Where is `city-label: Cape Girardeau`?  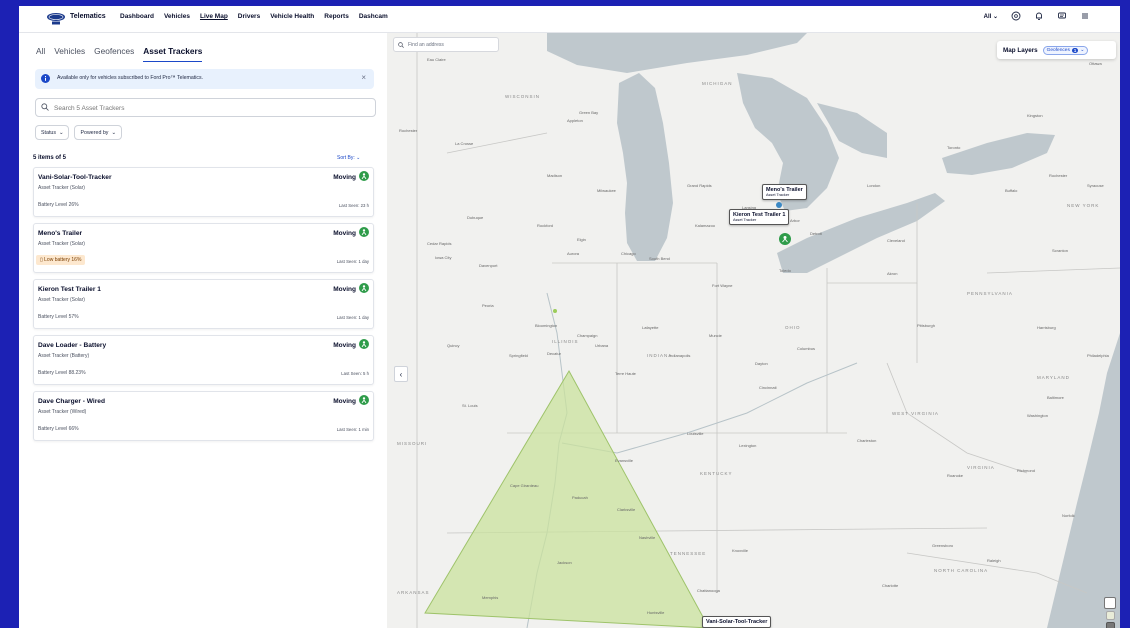 city-label: Cape Girardeau is located at coordinates (524, 485).